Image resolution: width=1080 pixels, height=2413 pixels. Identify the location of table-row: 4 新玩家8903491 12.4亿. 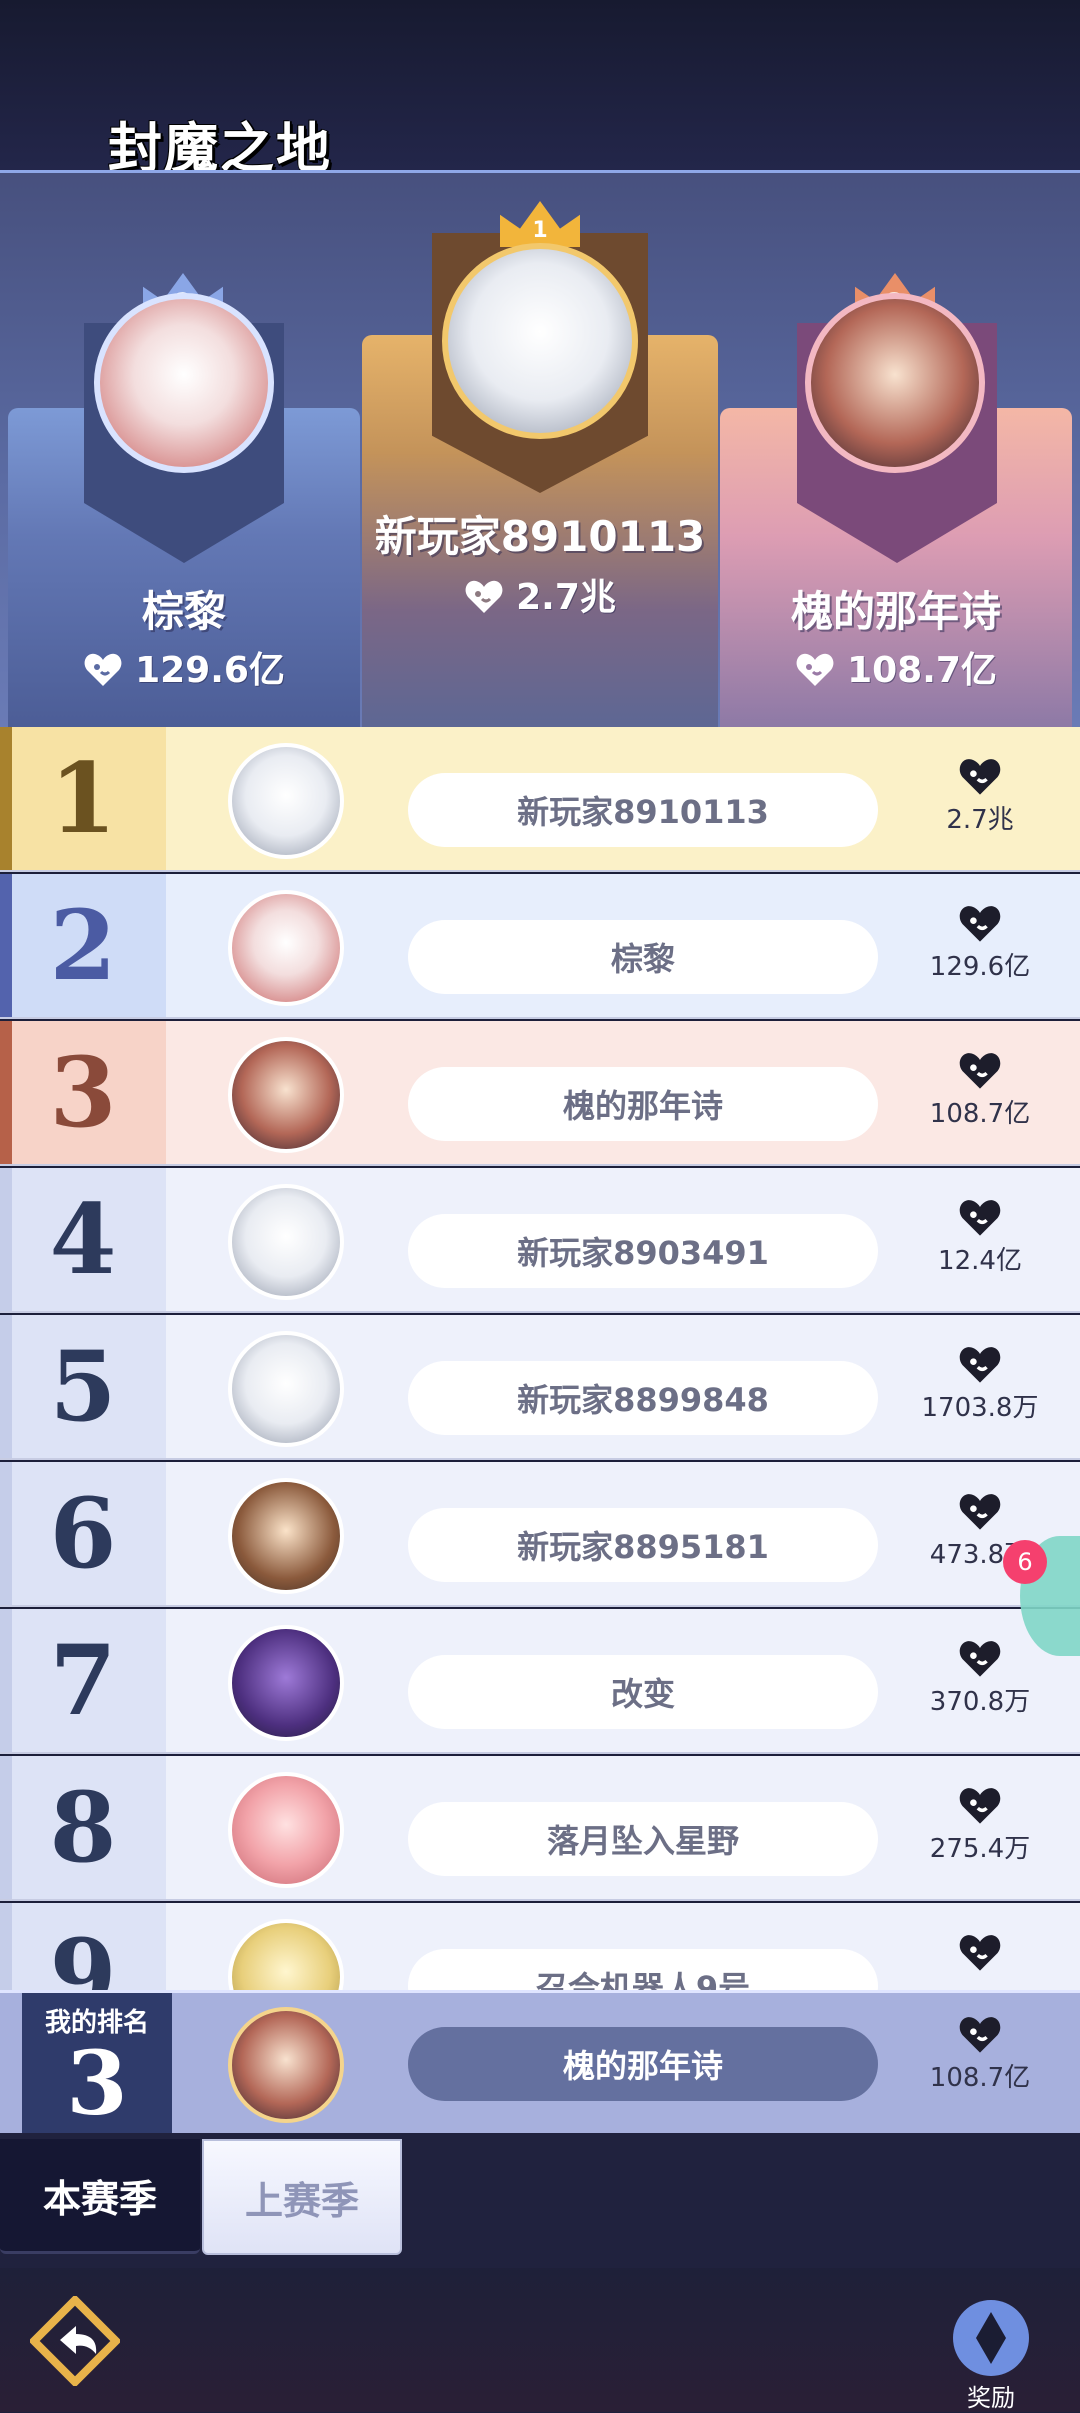
(540, 1240).